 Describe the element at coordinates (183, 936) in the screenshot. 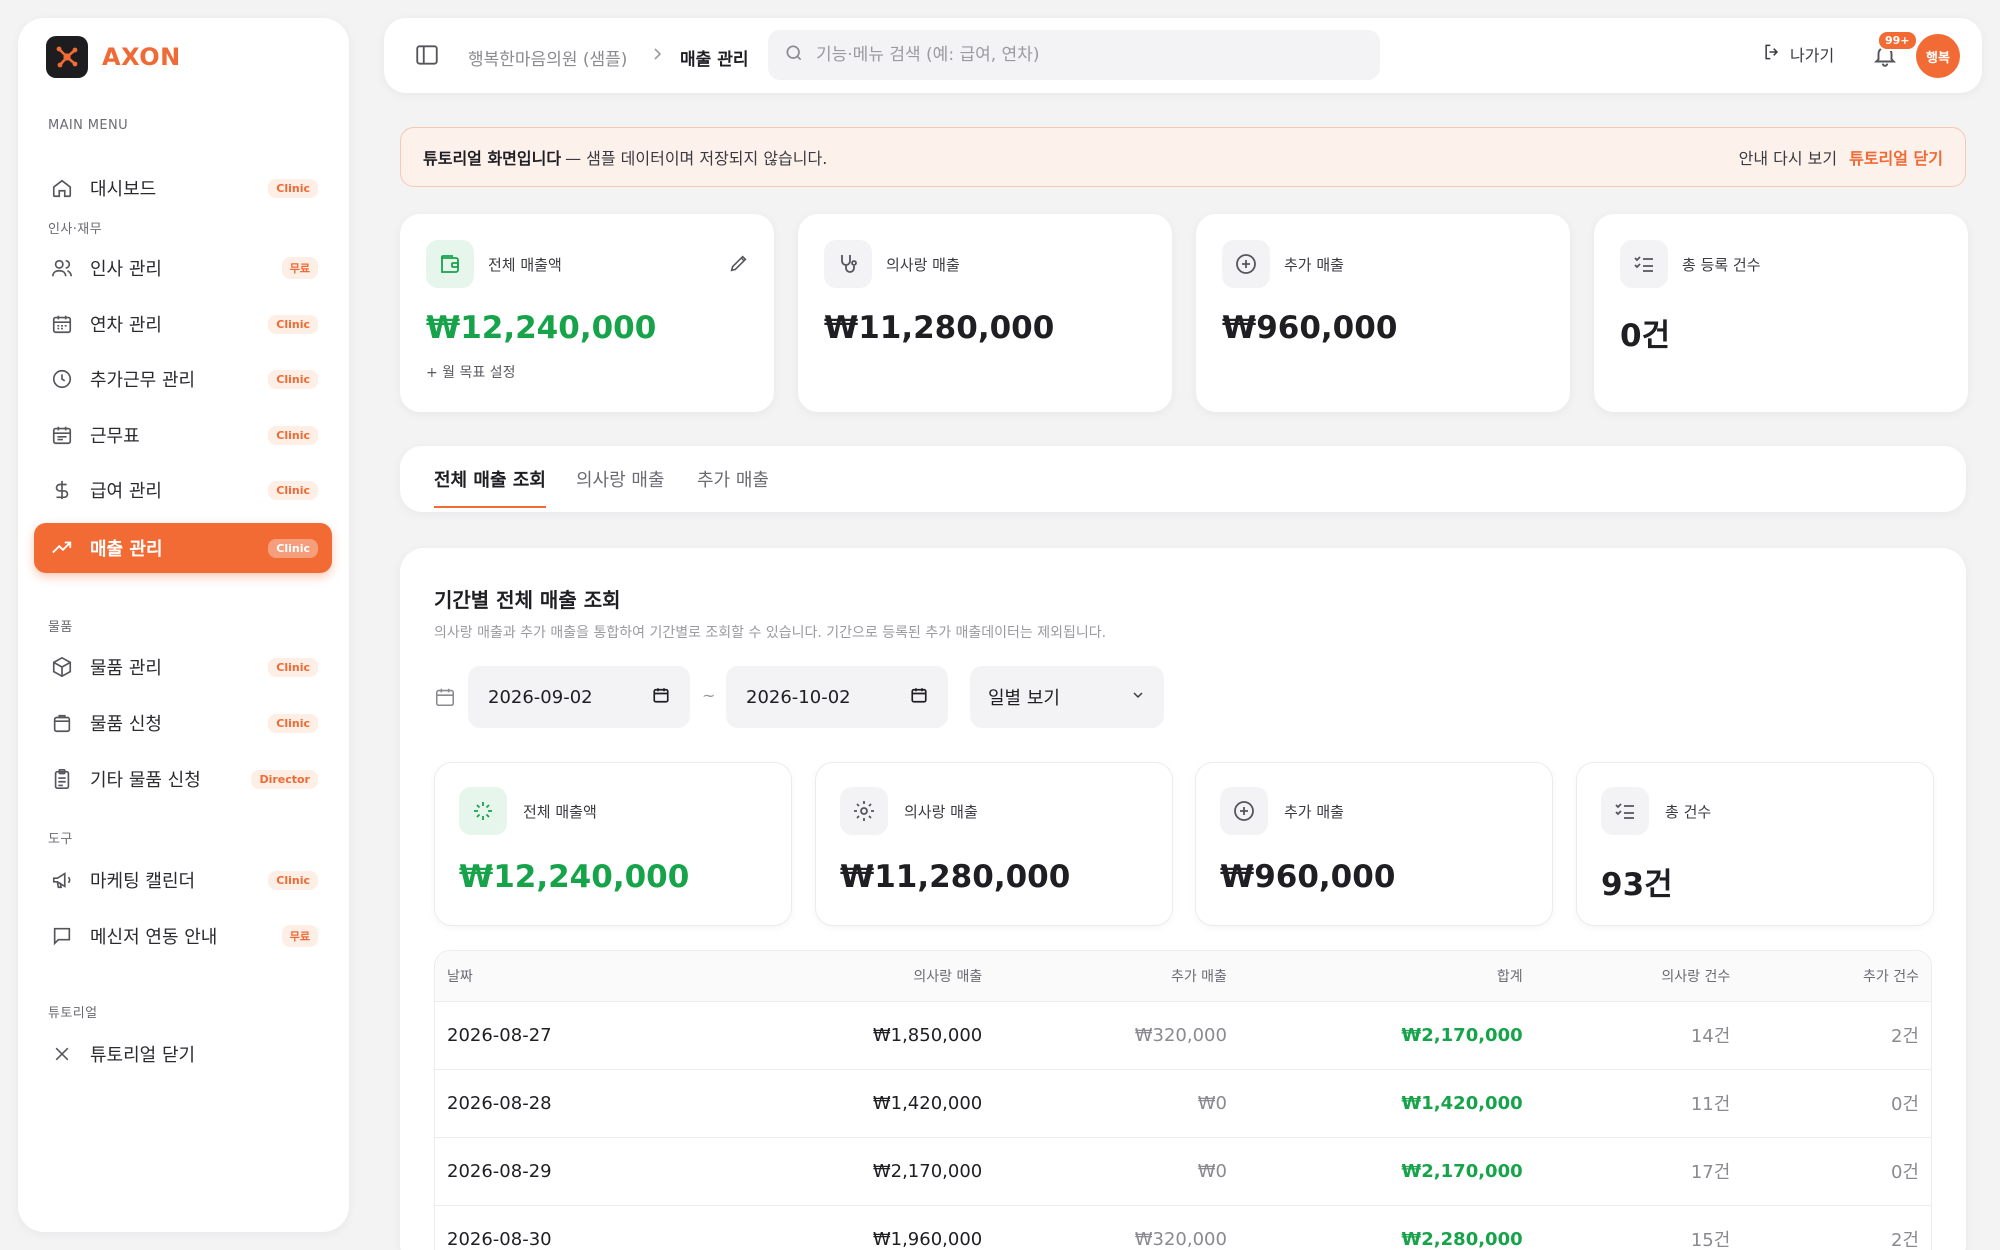

I see `sidebar-item-messenger: 메신저 연동 안내 무료` at that location.